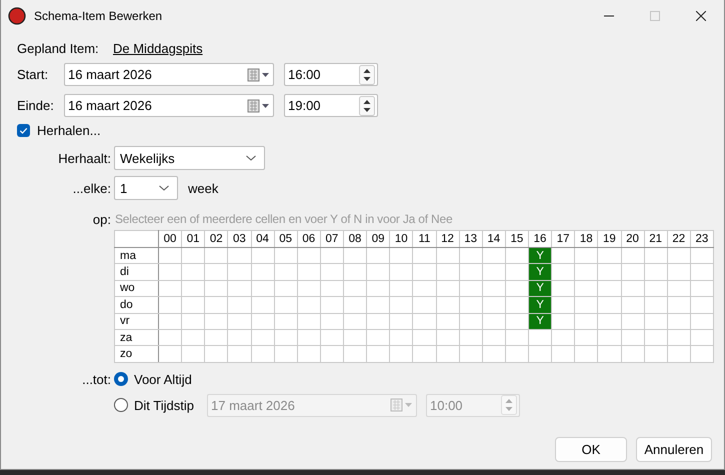 This screenshot has height=475, width=725. I want to click on chevron-down-icon, so click(251, 158).